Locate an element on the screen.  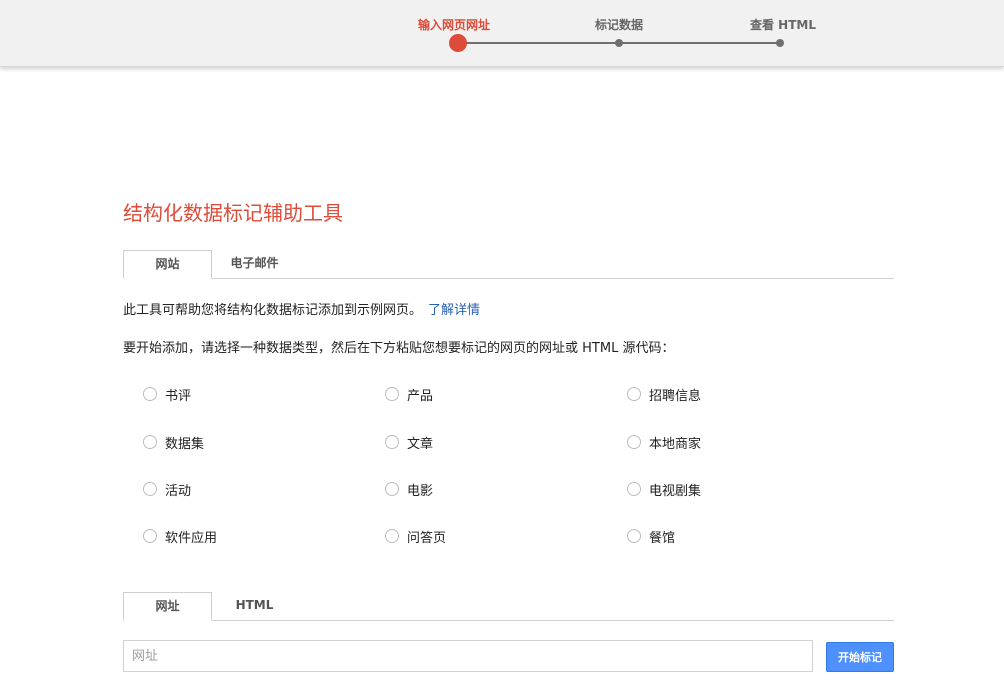
data-type-option-dataset: 数据集 is located at coordinates (173, 442).